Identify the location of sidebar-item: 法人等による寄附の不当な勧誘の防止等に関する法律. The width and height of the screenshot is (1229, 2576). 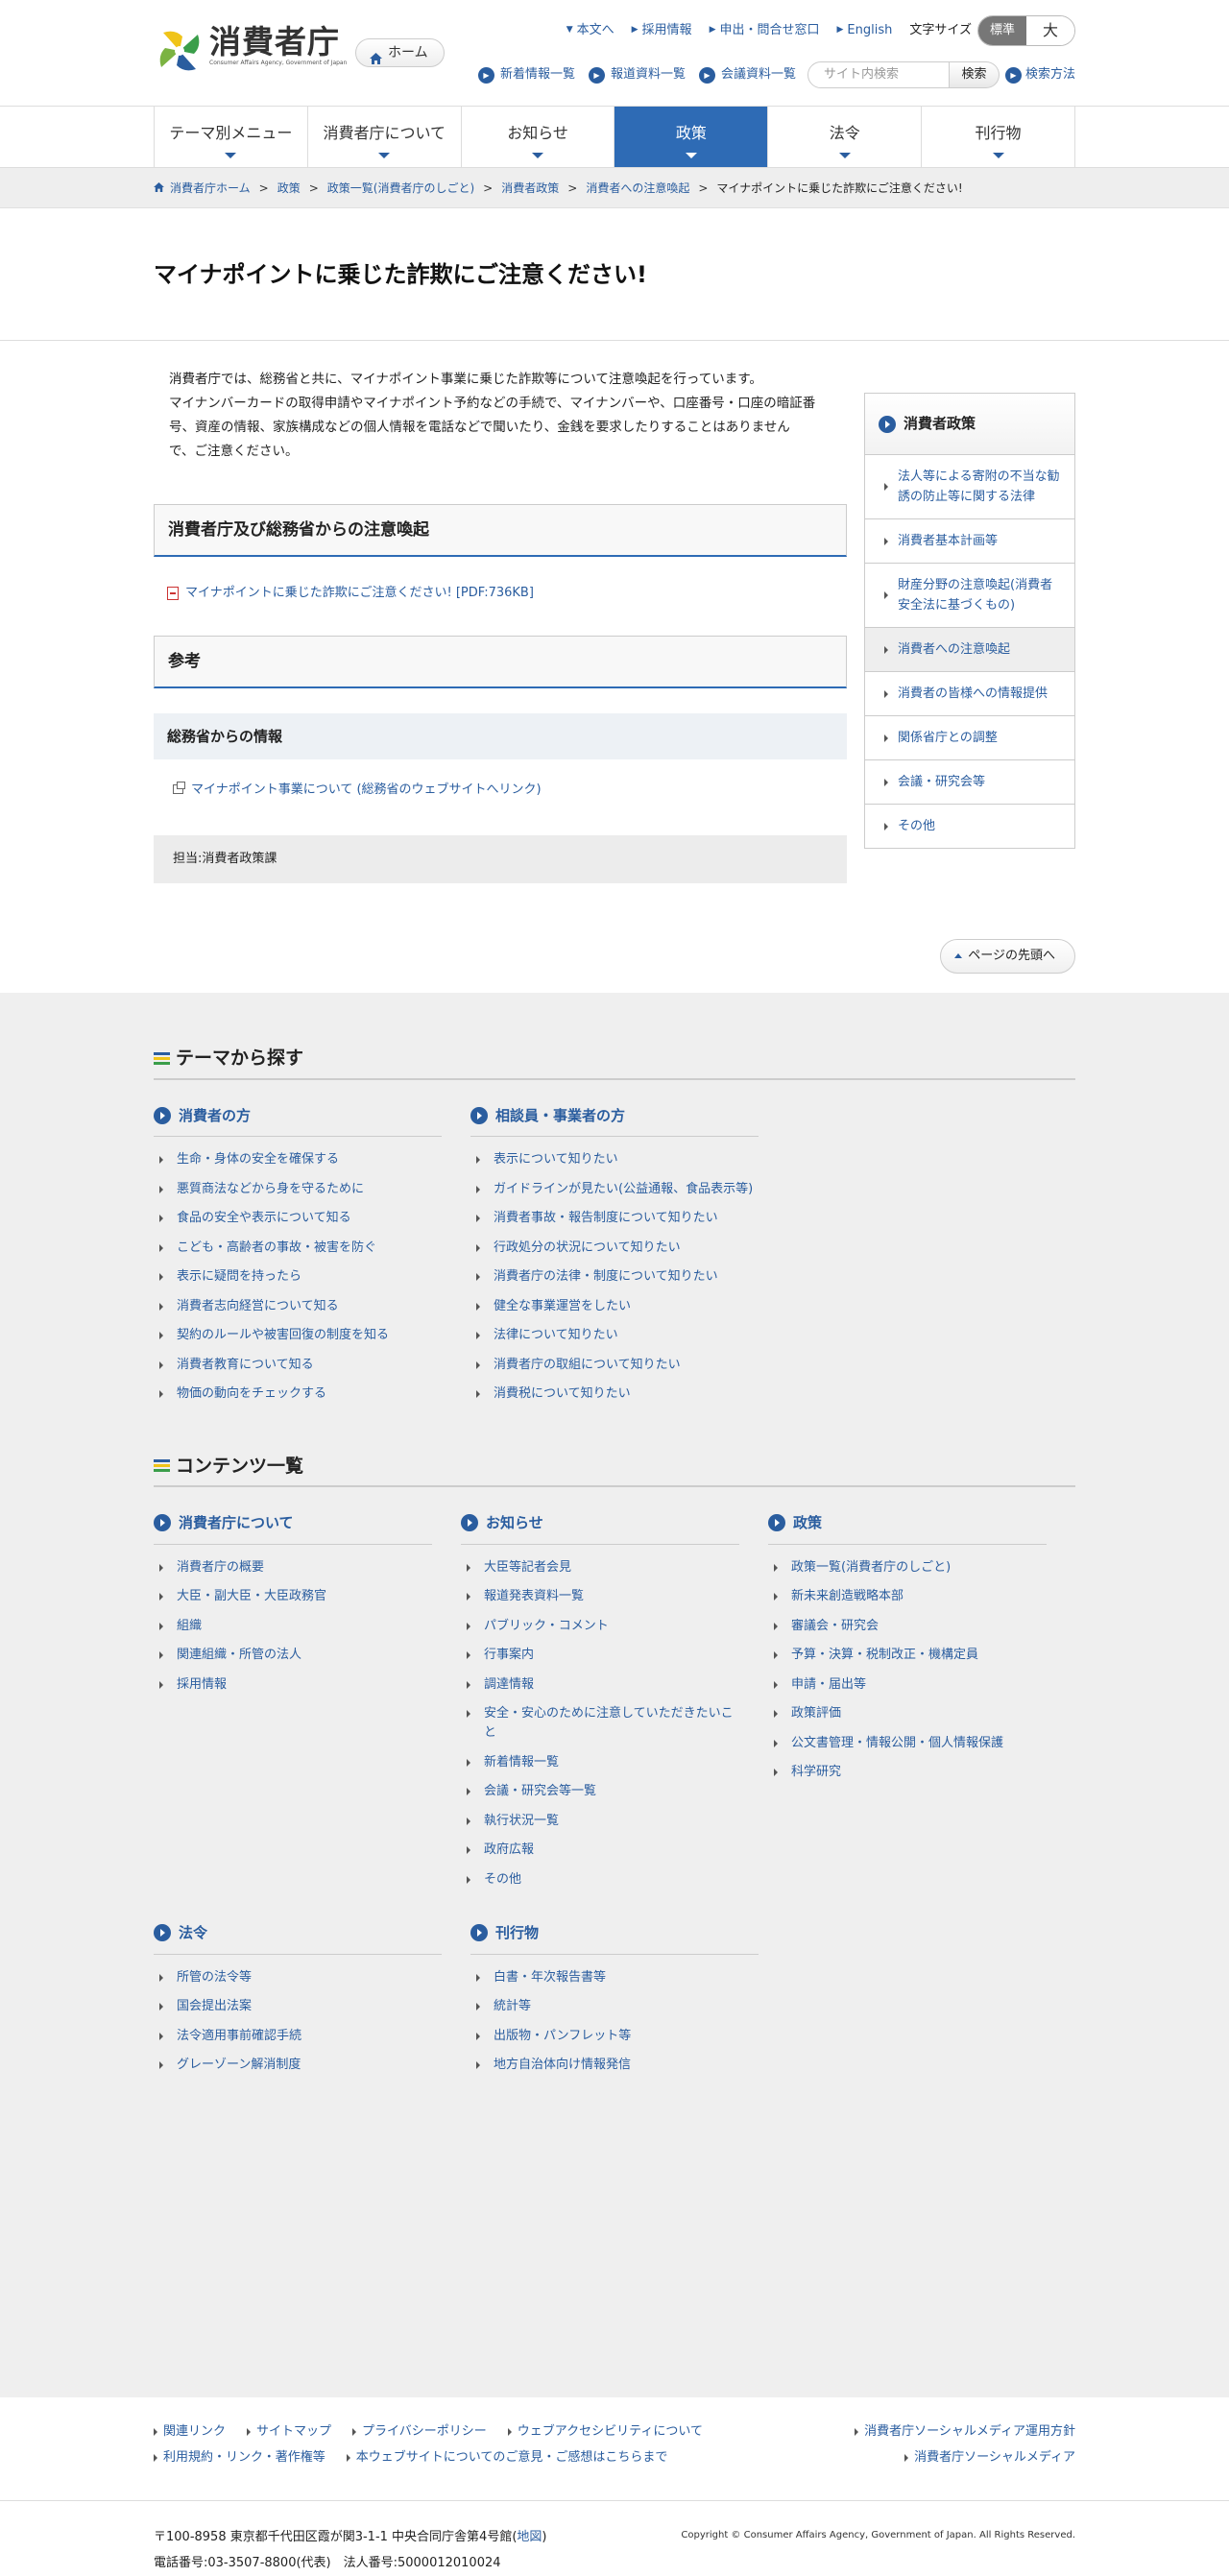
(970, 487).